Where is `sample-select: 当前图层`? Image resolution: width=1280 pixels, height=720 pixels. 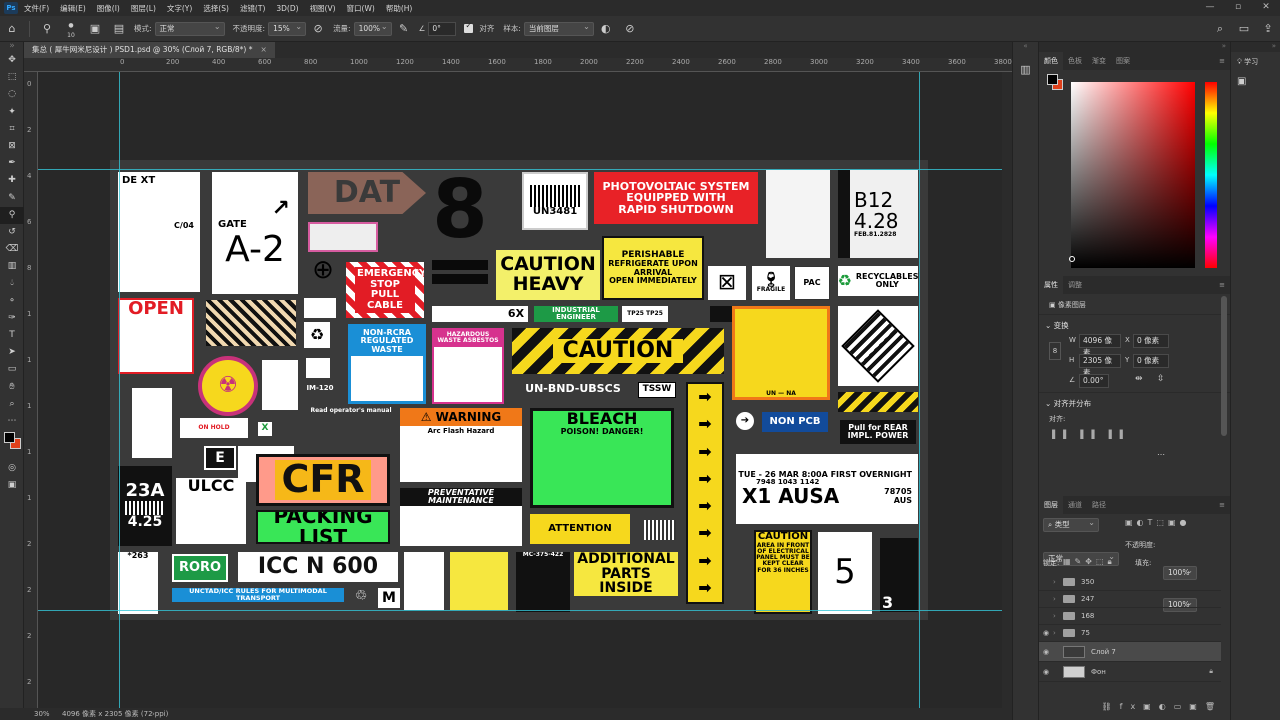 sample-select: 当前图层 is located at coordinates (558, 28).